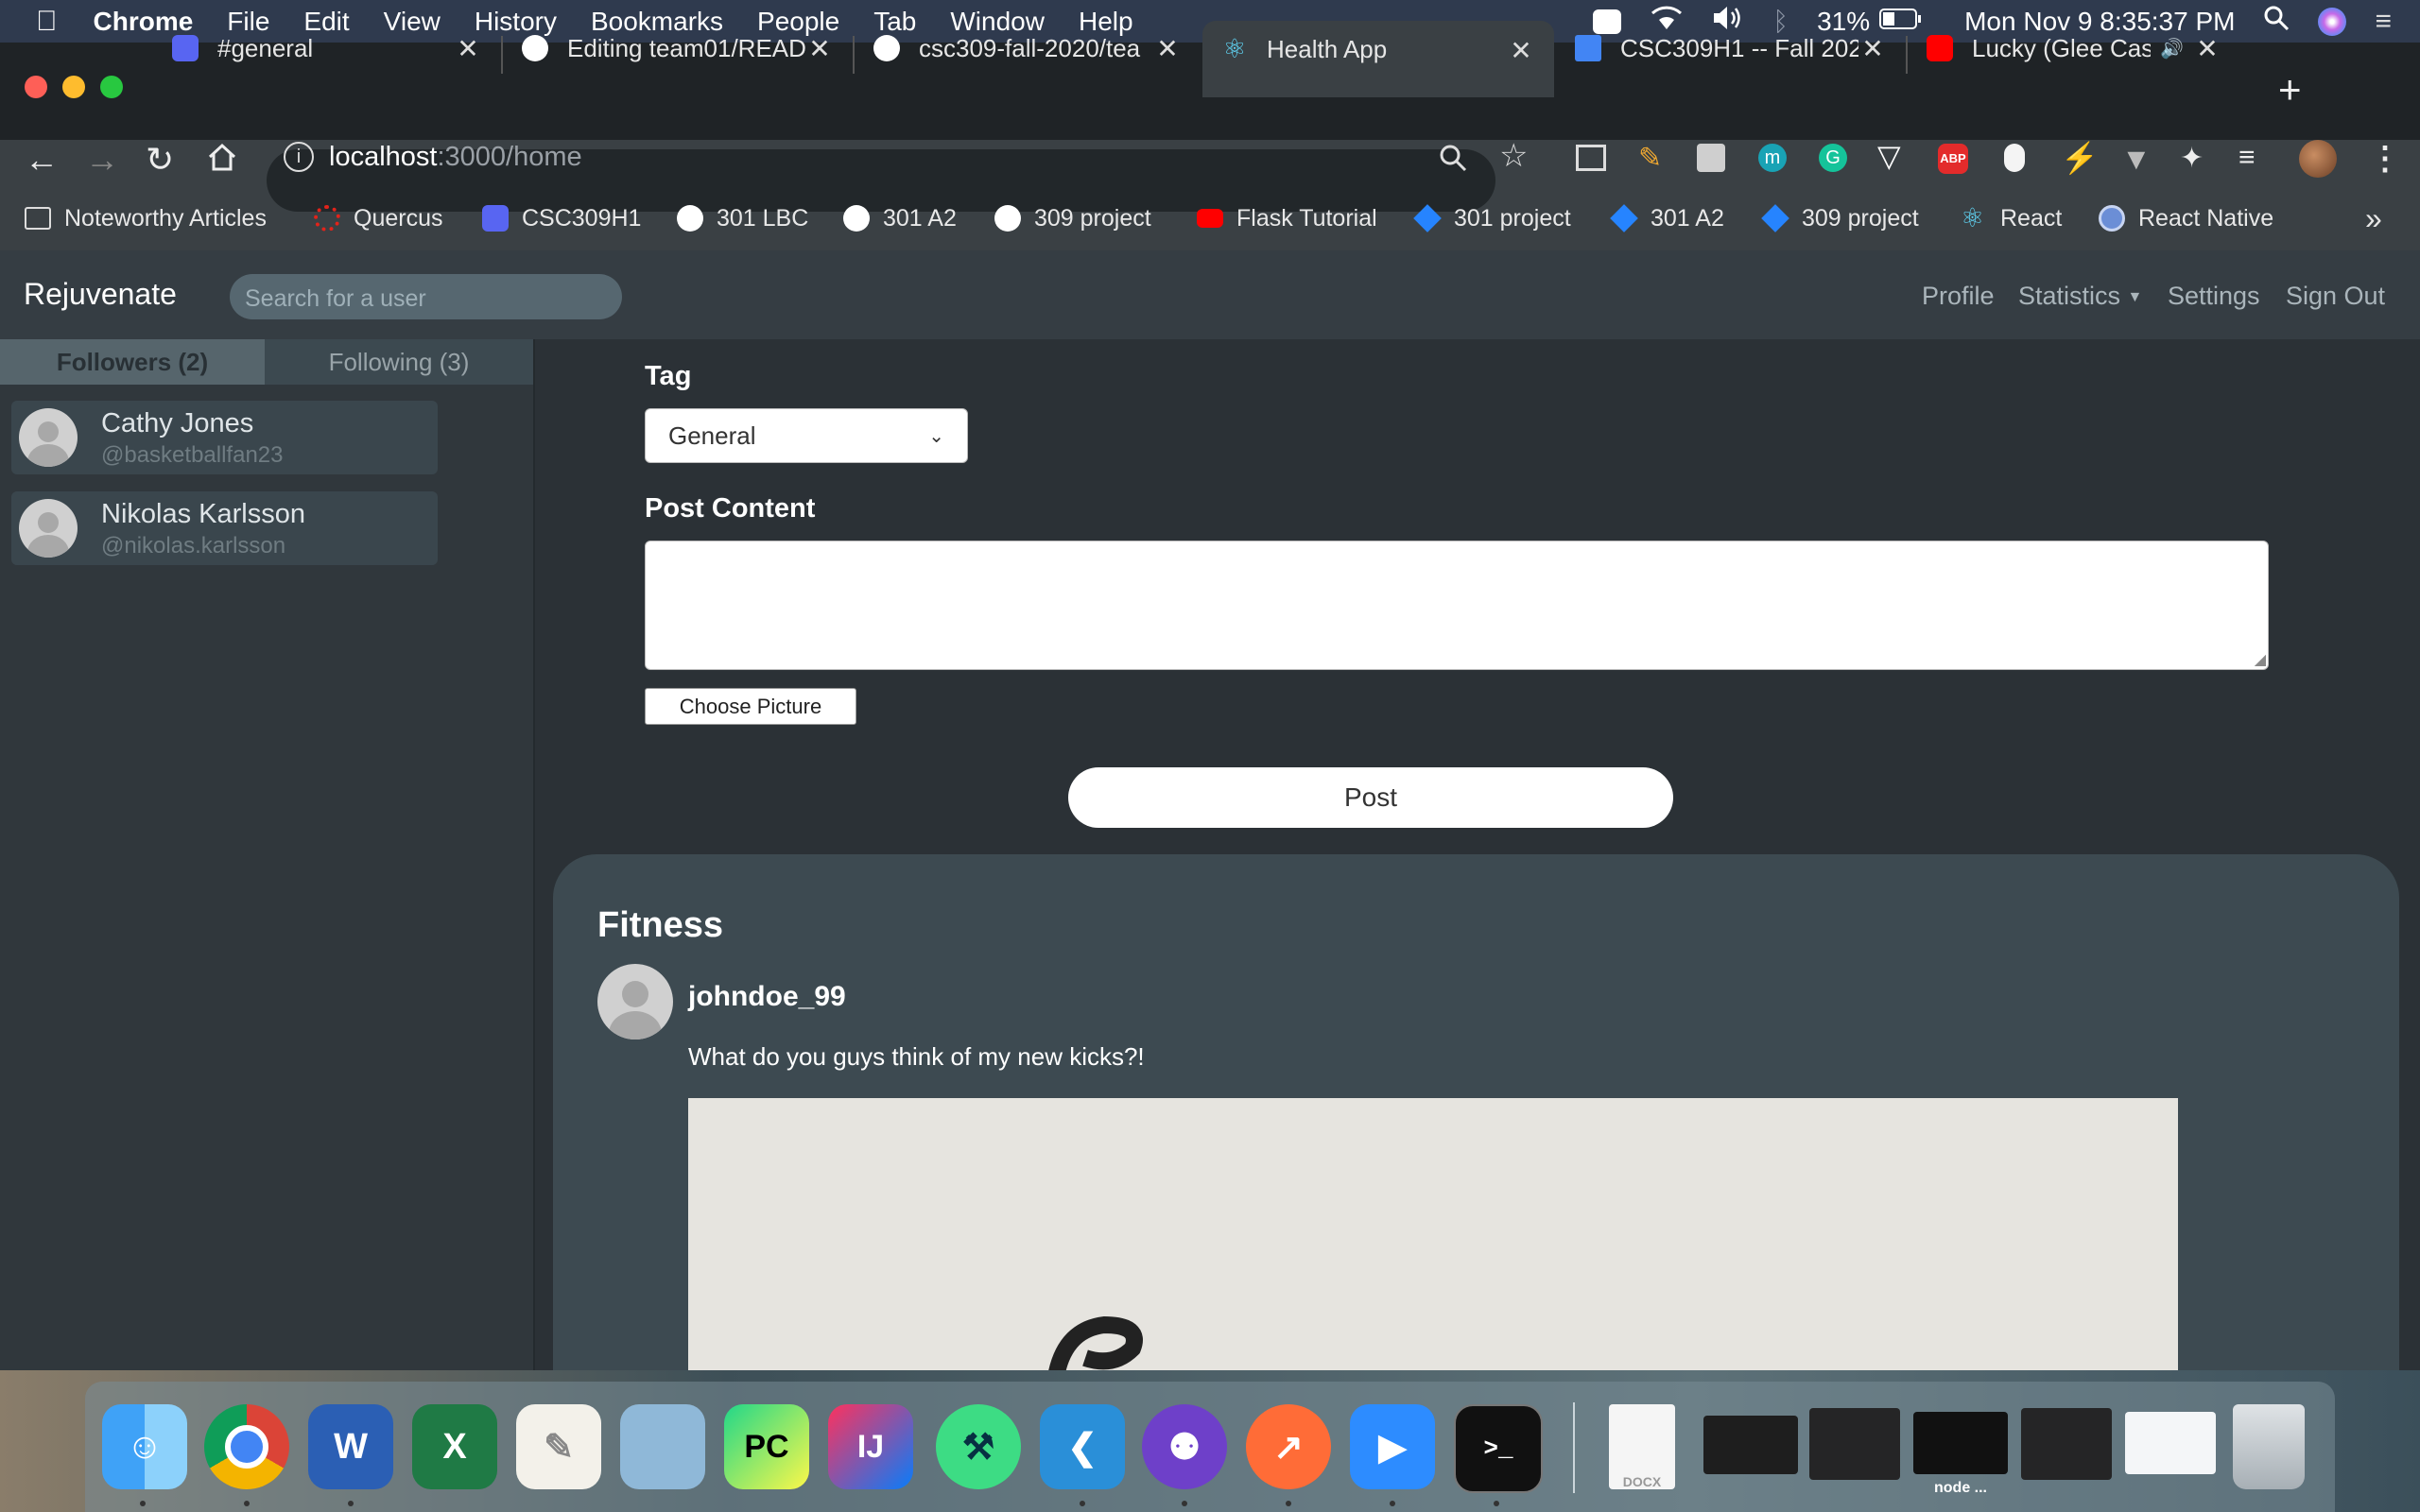  Describe the element at coordinates (870, 1446) in the screenshot. I see `intellij-icon: IJ` at that location.